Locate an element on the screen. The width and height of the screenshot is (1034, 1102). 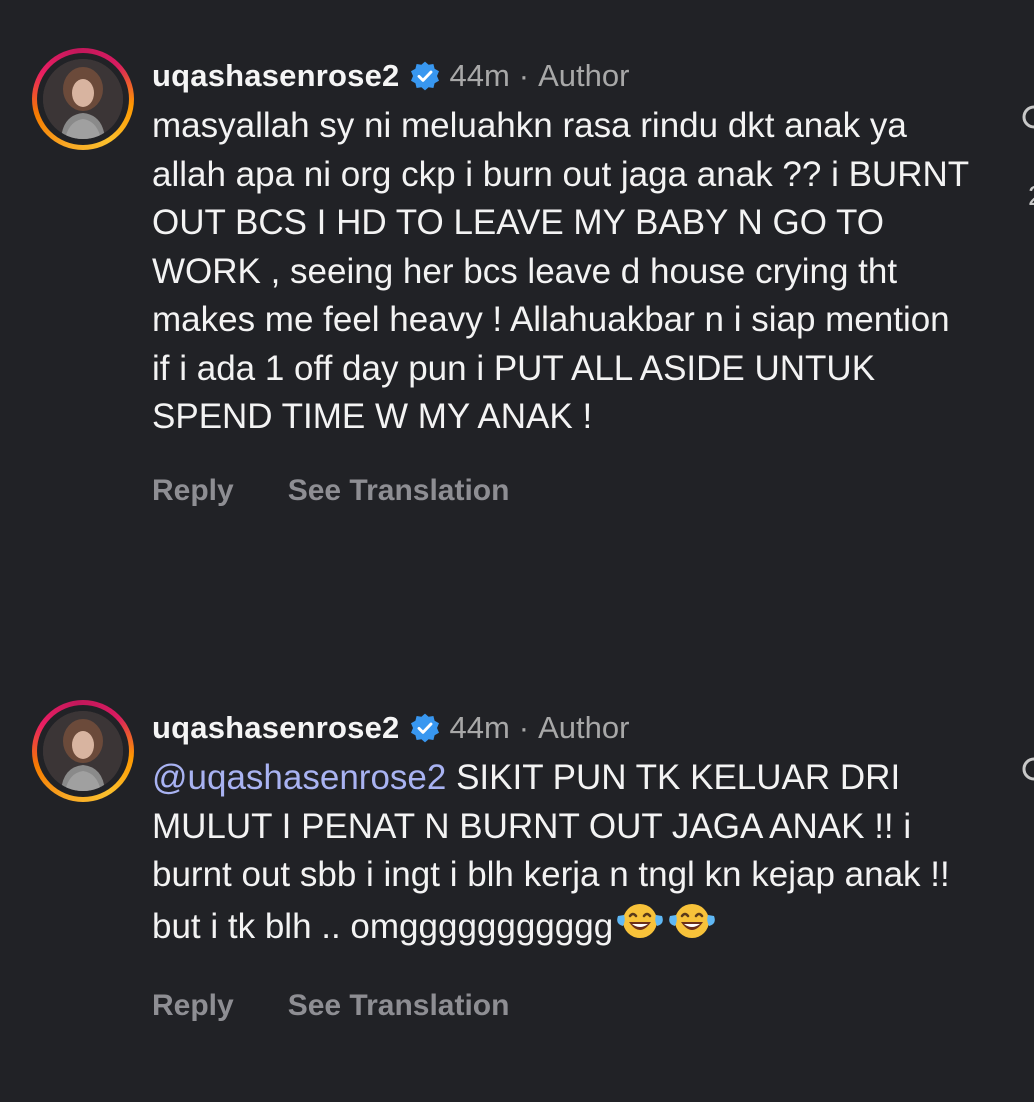
like-count: 2 is located at coordinates (1031, 196).